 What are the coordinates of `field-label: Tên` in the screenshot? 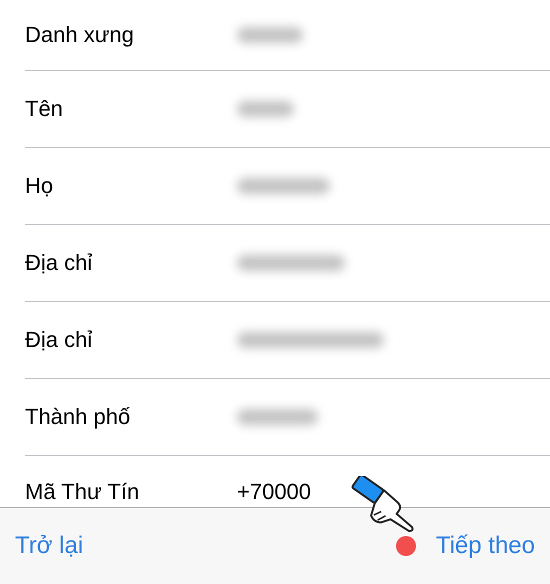 It's located at (44, 109).